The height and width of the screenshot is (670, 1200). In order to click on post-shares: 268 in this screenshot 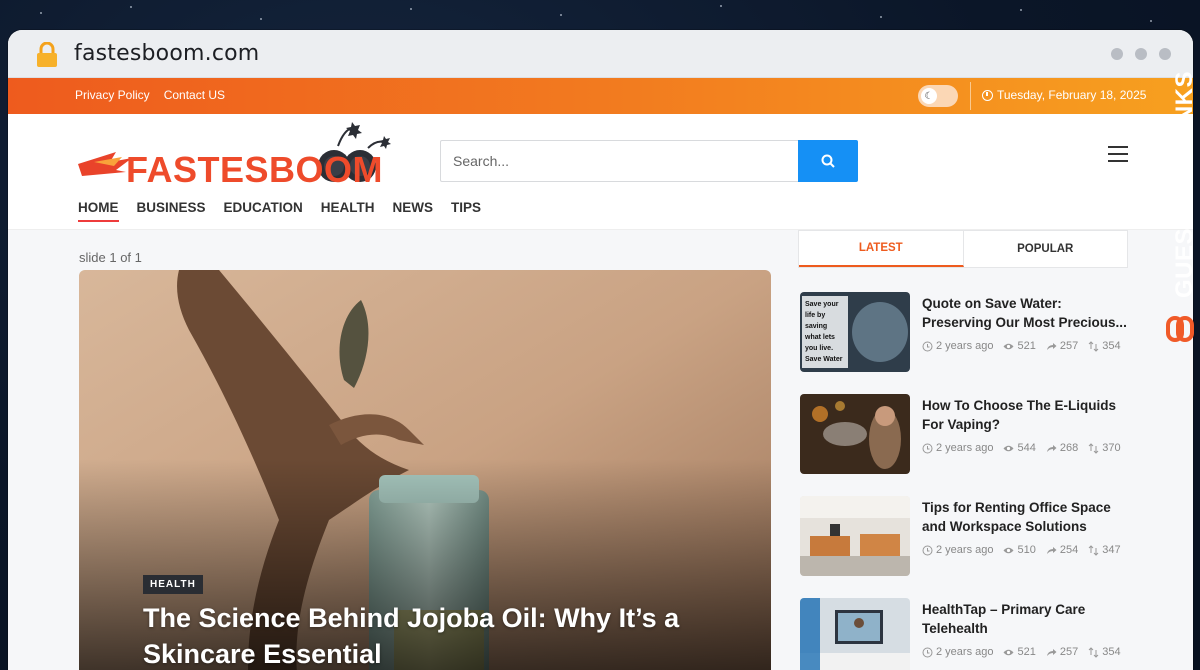, I will do `click(1069, 448)`.